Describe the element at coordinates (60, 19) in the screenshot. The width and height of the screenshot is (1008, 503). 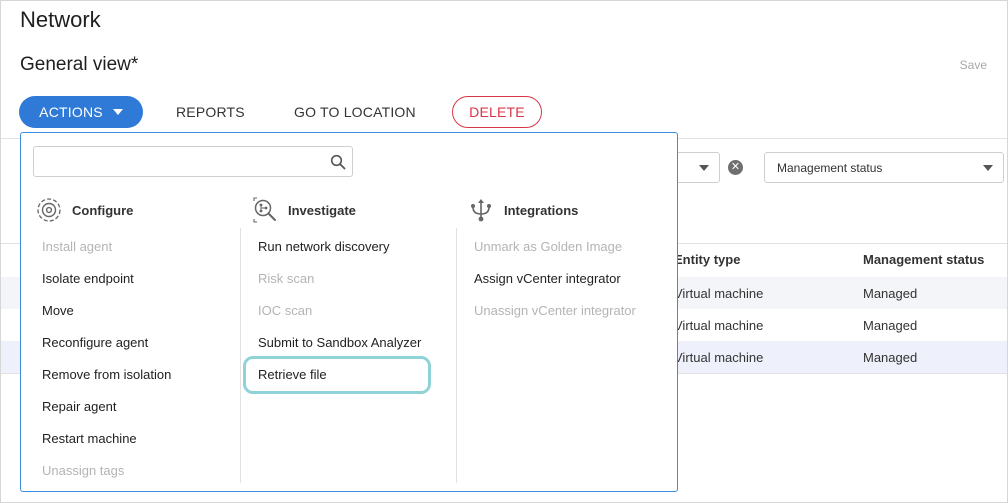
I see `page-title: Network` at that location.